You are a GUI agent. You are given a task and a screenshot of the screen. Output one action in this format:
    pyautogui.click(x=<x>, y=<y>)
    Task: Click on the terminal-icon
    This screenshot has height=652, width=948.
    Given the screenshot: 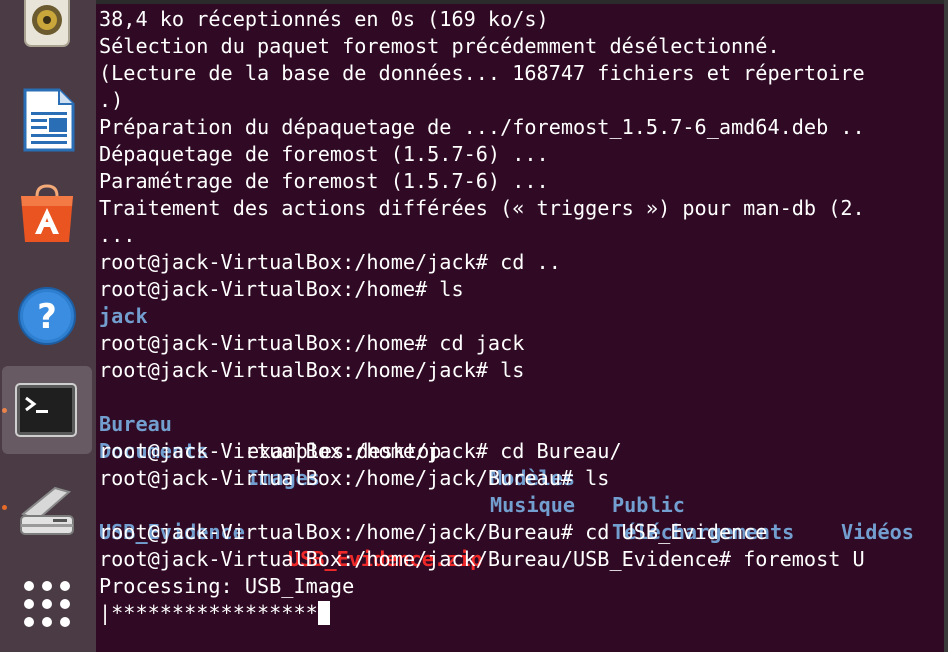 What is the action you would take?
    pyautogui.click(x=46, y=410)
    